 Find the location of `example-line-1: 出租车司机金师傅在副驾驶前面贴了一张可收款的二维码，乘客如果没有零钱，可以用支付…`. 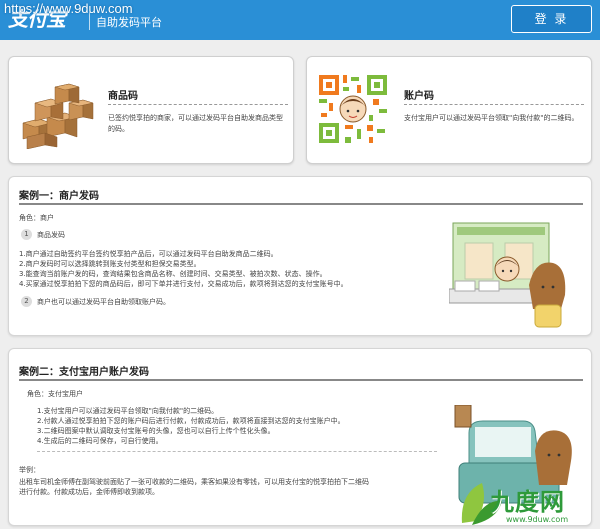

example-line-1: 出租车司机金师傅在副驾驶前面贴了一张可收款的二维码，乘客如果没有零钱，可以用支付… is located at coordinates (194, 482).